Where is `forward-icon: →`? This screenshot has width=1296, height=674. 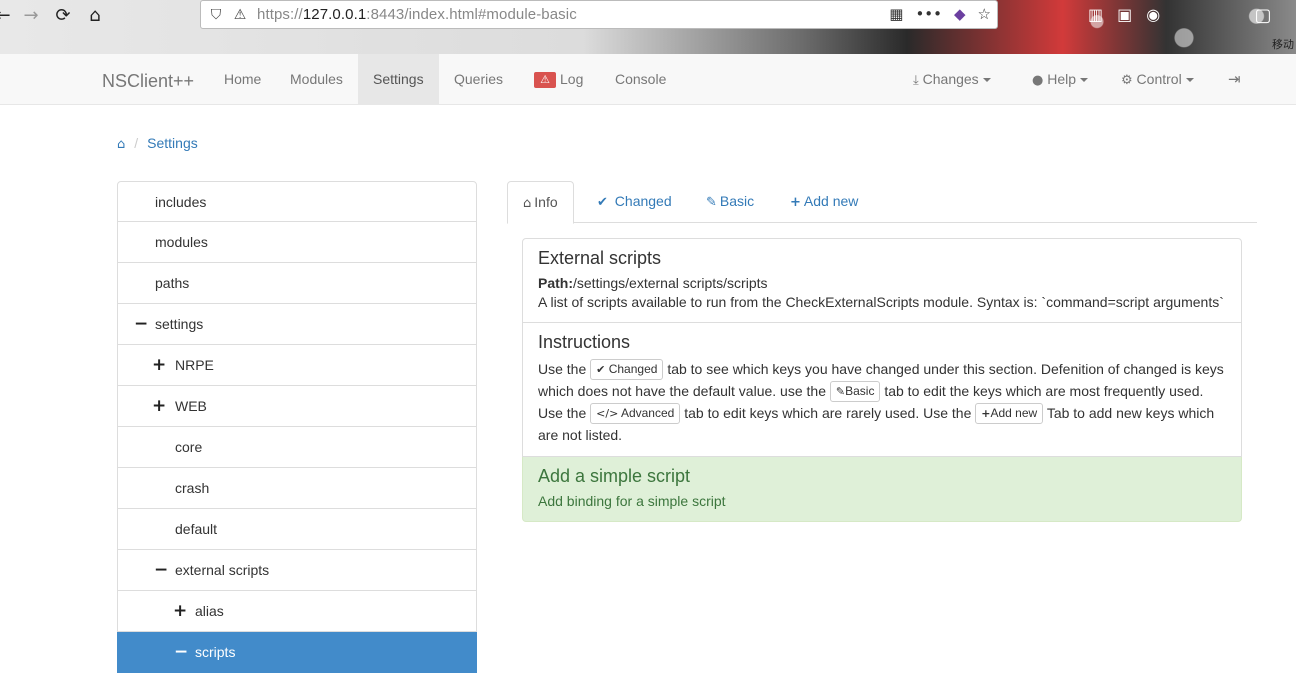 forward-icon: → is located at coordinates (31, 15).